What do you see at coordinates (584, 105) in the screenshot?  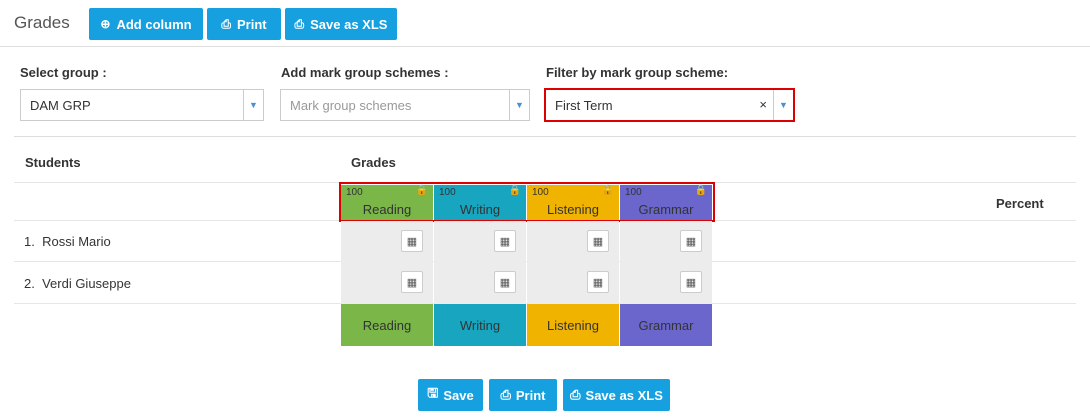 I see `filter-scheme-value: First Term` at bounding box center [584, 105].